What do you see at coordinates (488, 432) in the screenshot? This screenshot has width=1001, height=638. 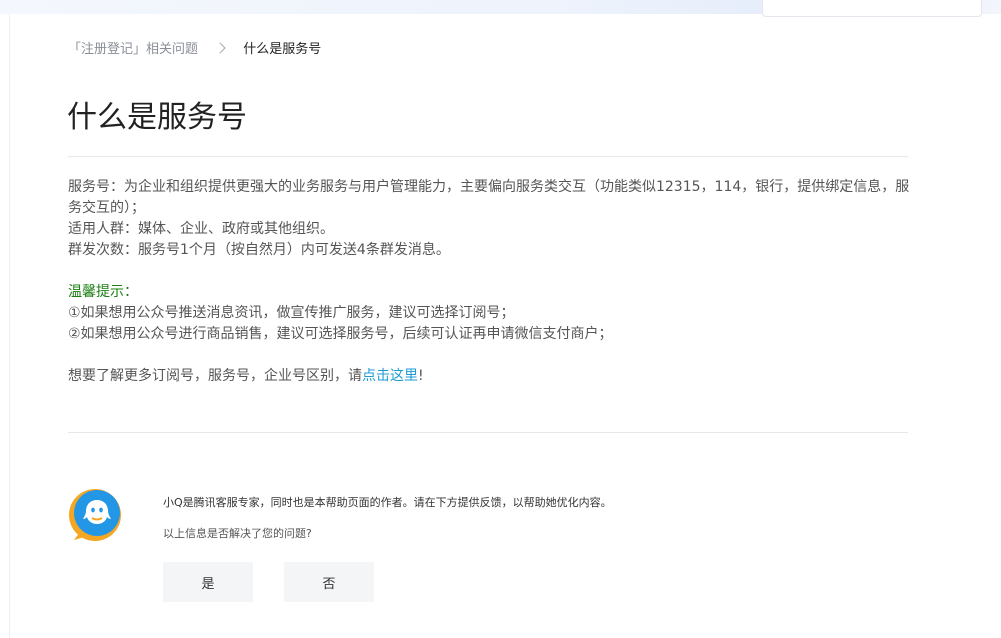 I see `content-divider` at bounding box center [488, 432].